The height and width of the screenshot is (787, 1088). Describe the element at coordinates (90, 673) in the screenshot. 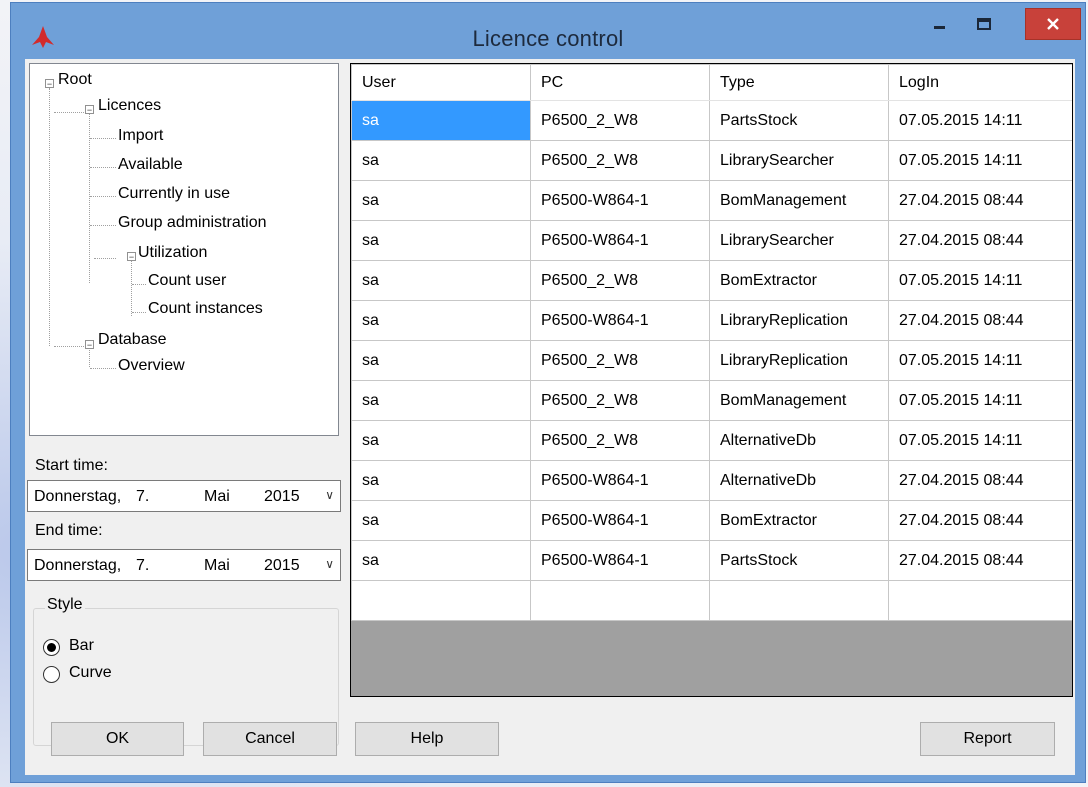

I see `curve-radio-label: Curve` at that location.